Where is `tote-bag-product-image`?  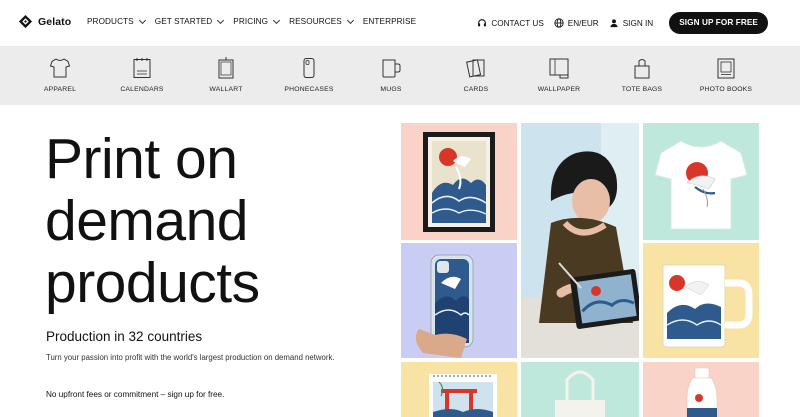 tote-bag-product-image is located at coordinates (580, 389).